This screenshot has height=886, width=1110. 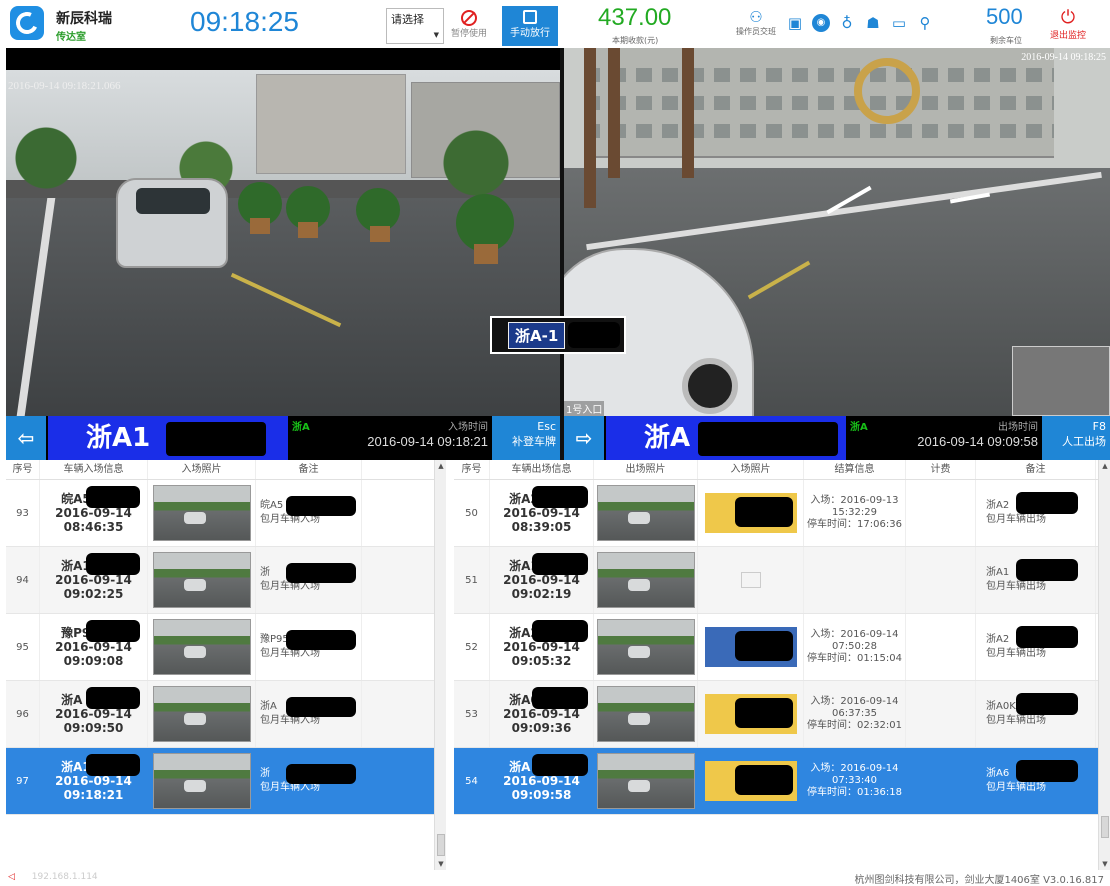 What do you see at coordinates (407, 19) in the screenshot?
I see `lane-select-value: 请选择` at bounding box center [407, 19].